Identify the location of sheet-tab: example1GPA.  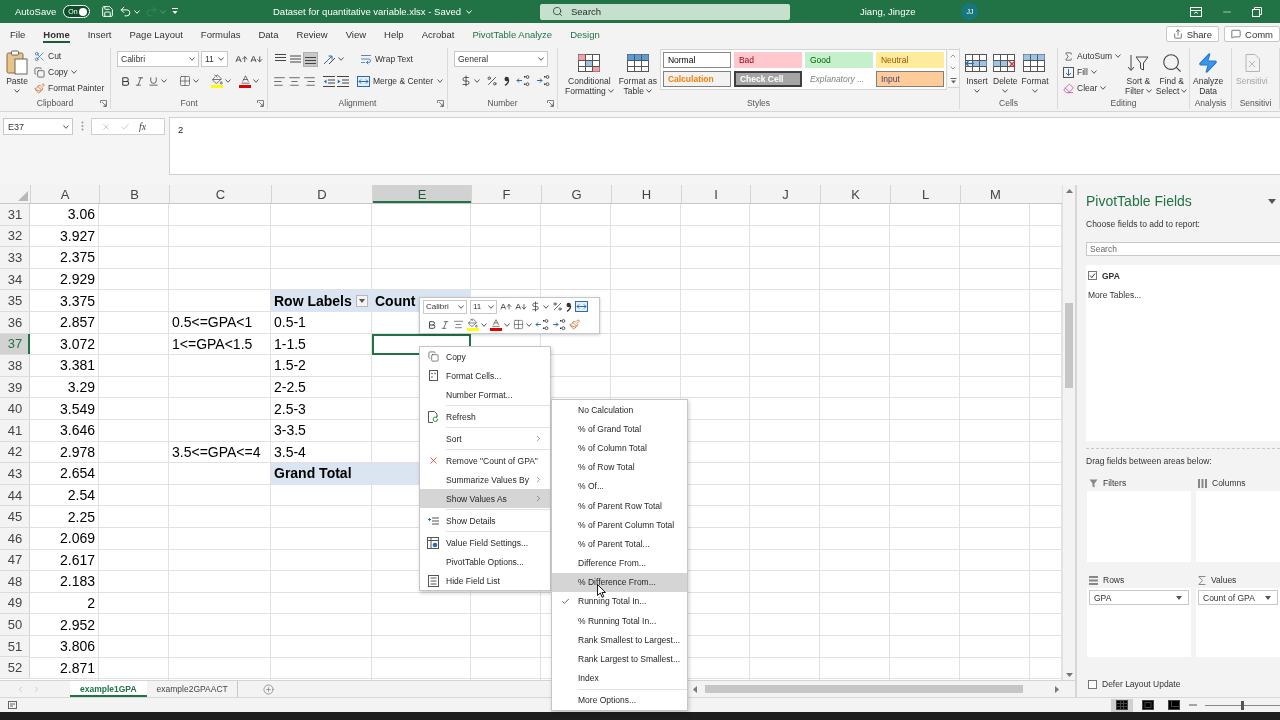
(108, 689).